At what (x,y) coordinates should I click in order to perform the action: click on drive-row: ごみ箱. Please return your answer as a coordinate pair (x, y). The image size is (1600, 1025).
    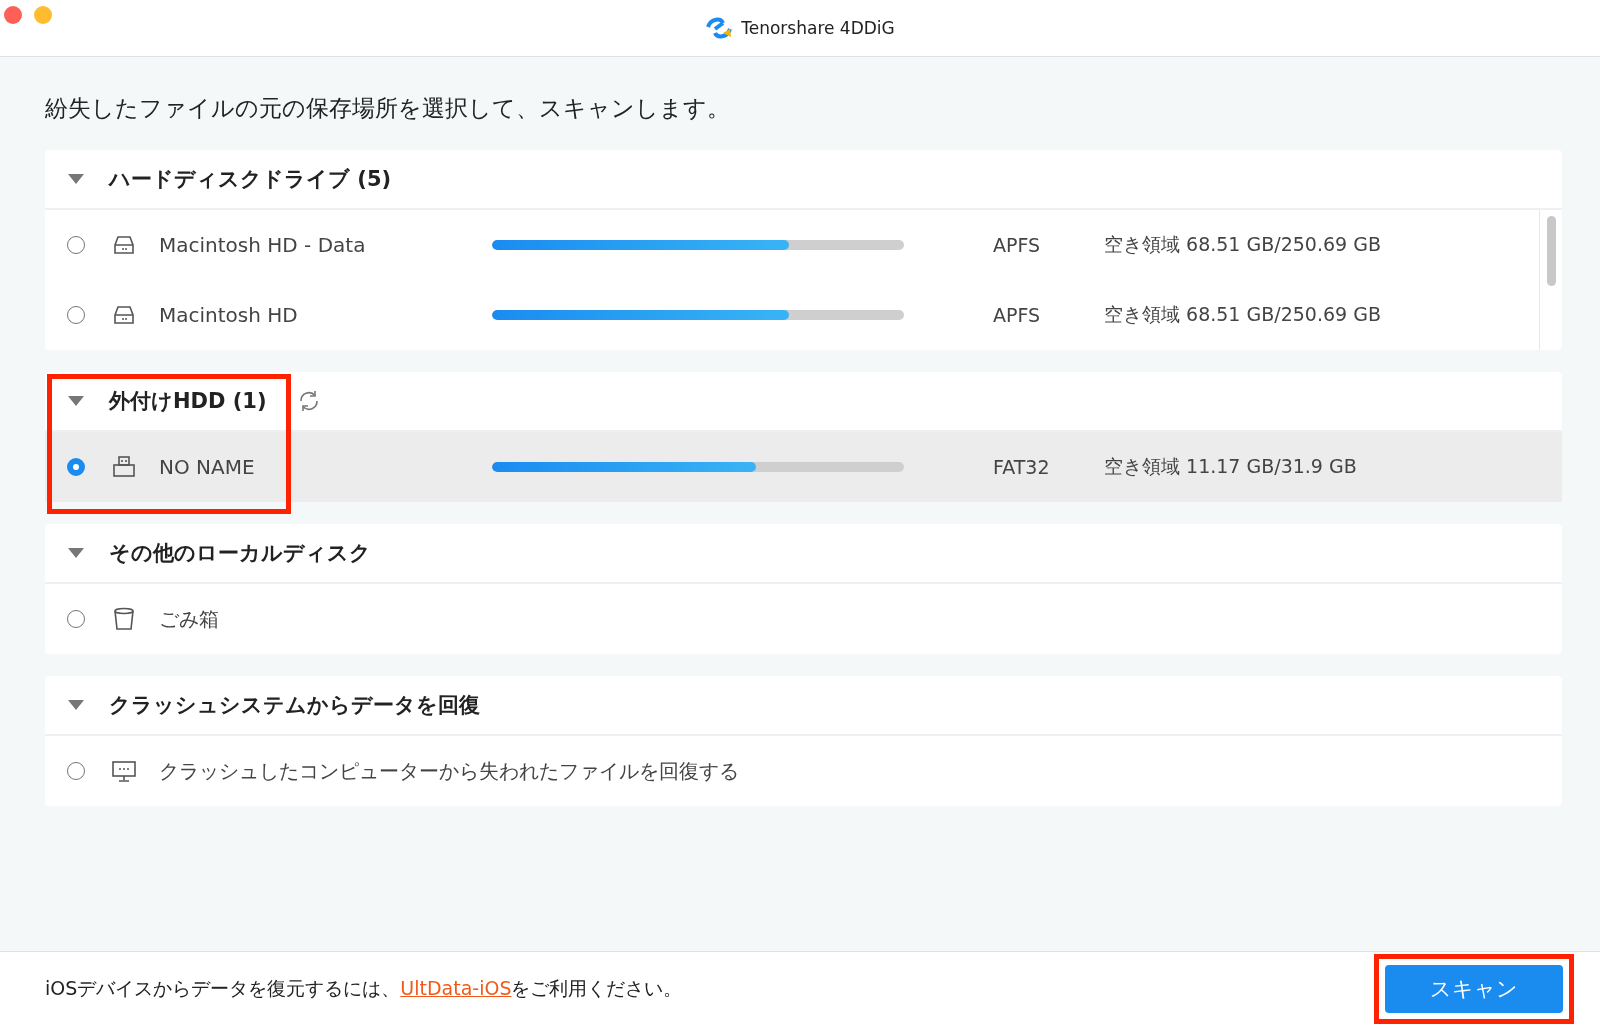
    Looking at the image, I should click on (803, 619).